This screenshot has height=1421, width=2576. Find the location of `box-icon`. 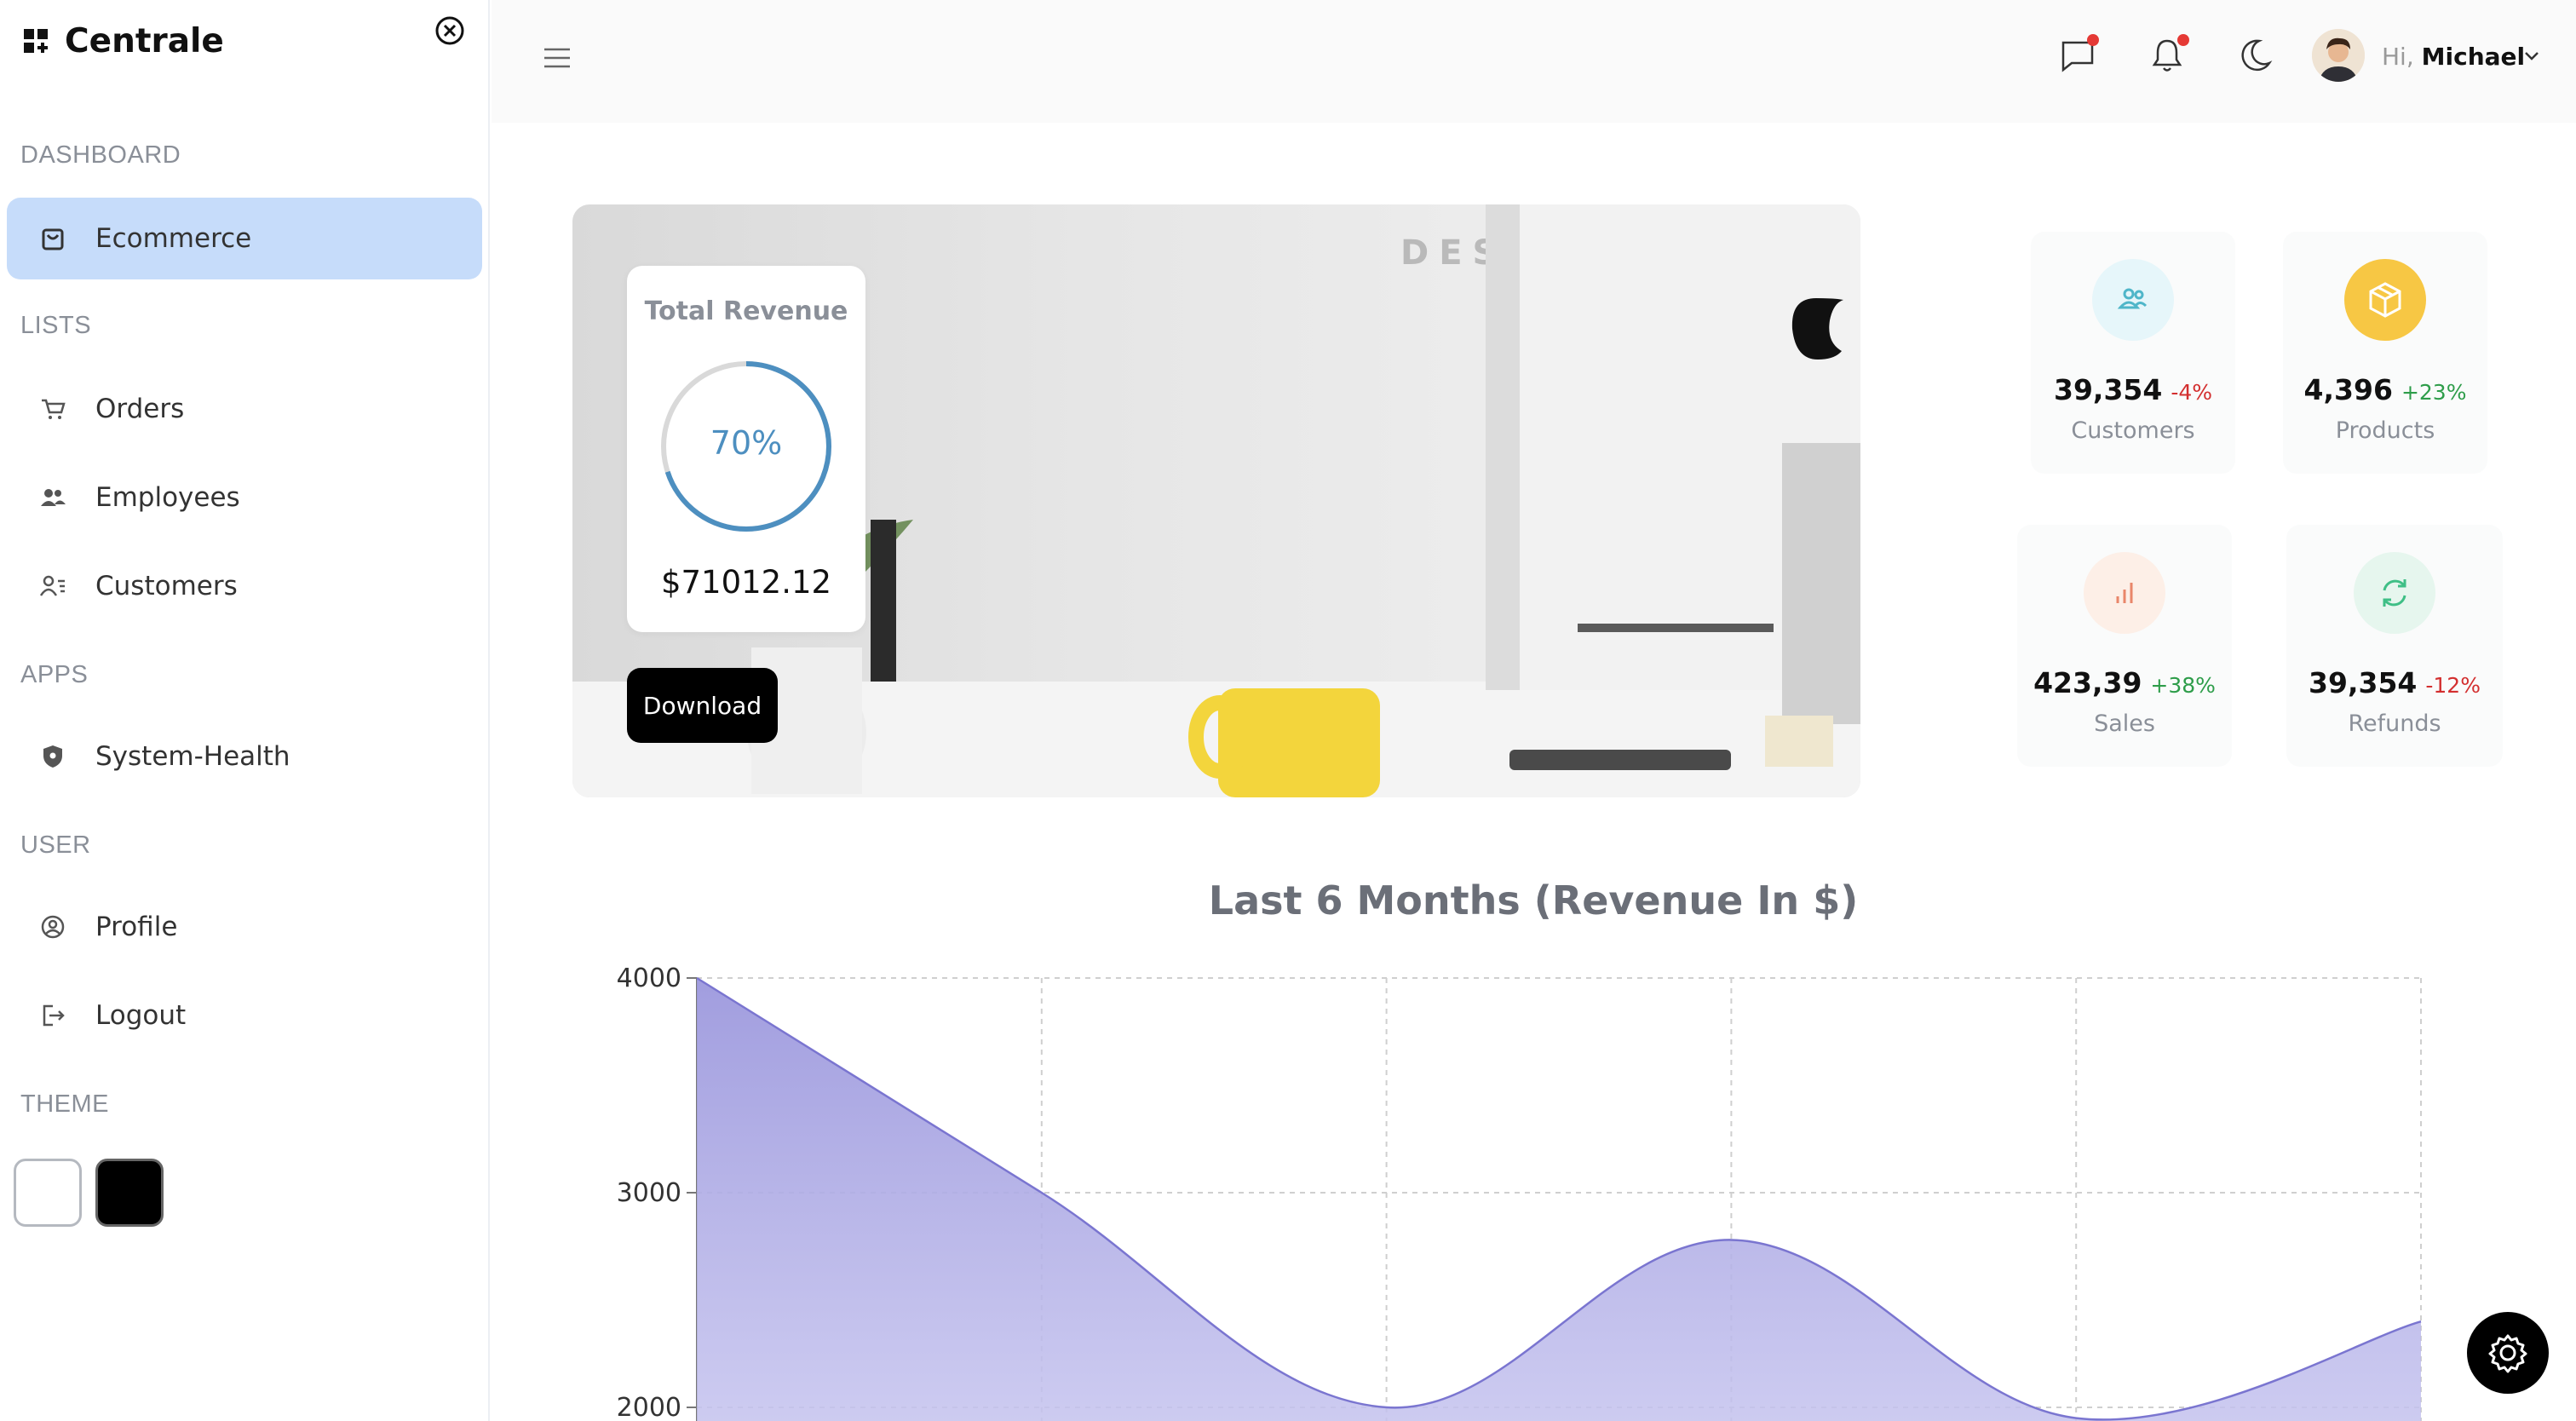

box-icon is located at coordinates (2385, 300).